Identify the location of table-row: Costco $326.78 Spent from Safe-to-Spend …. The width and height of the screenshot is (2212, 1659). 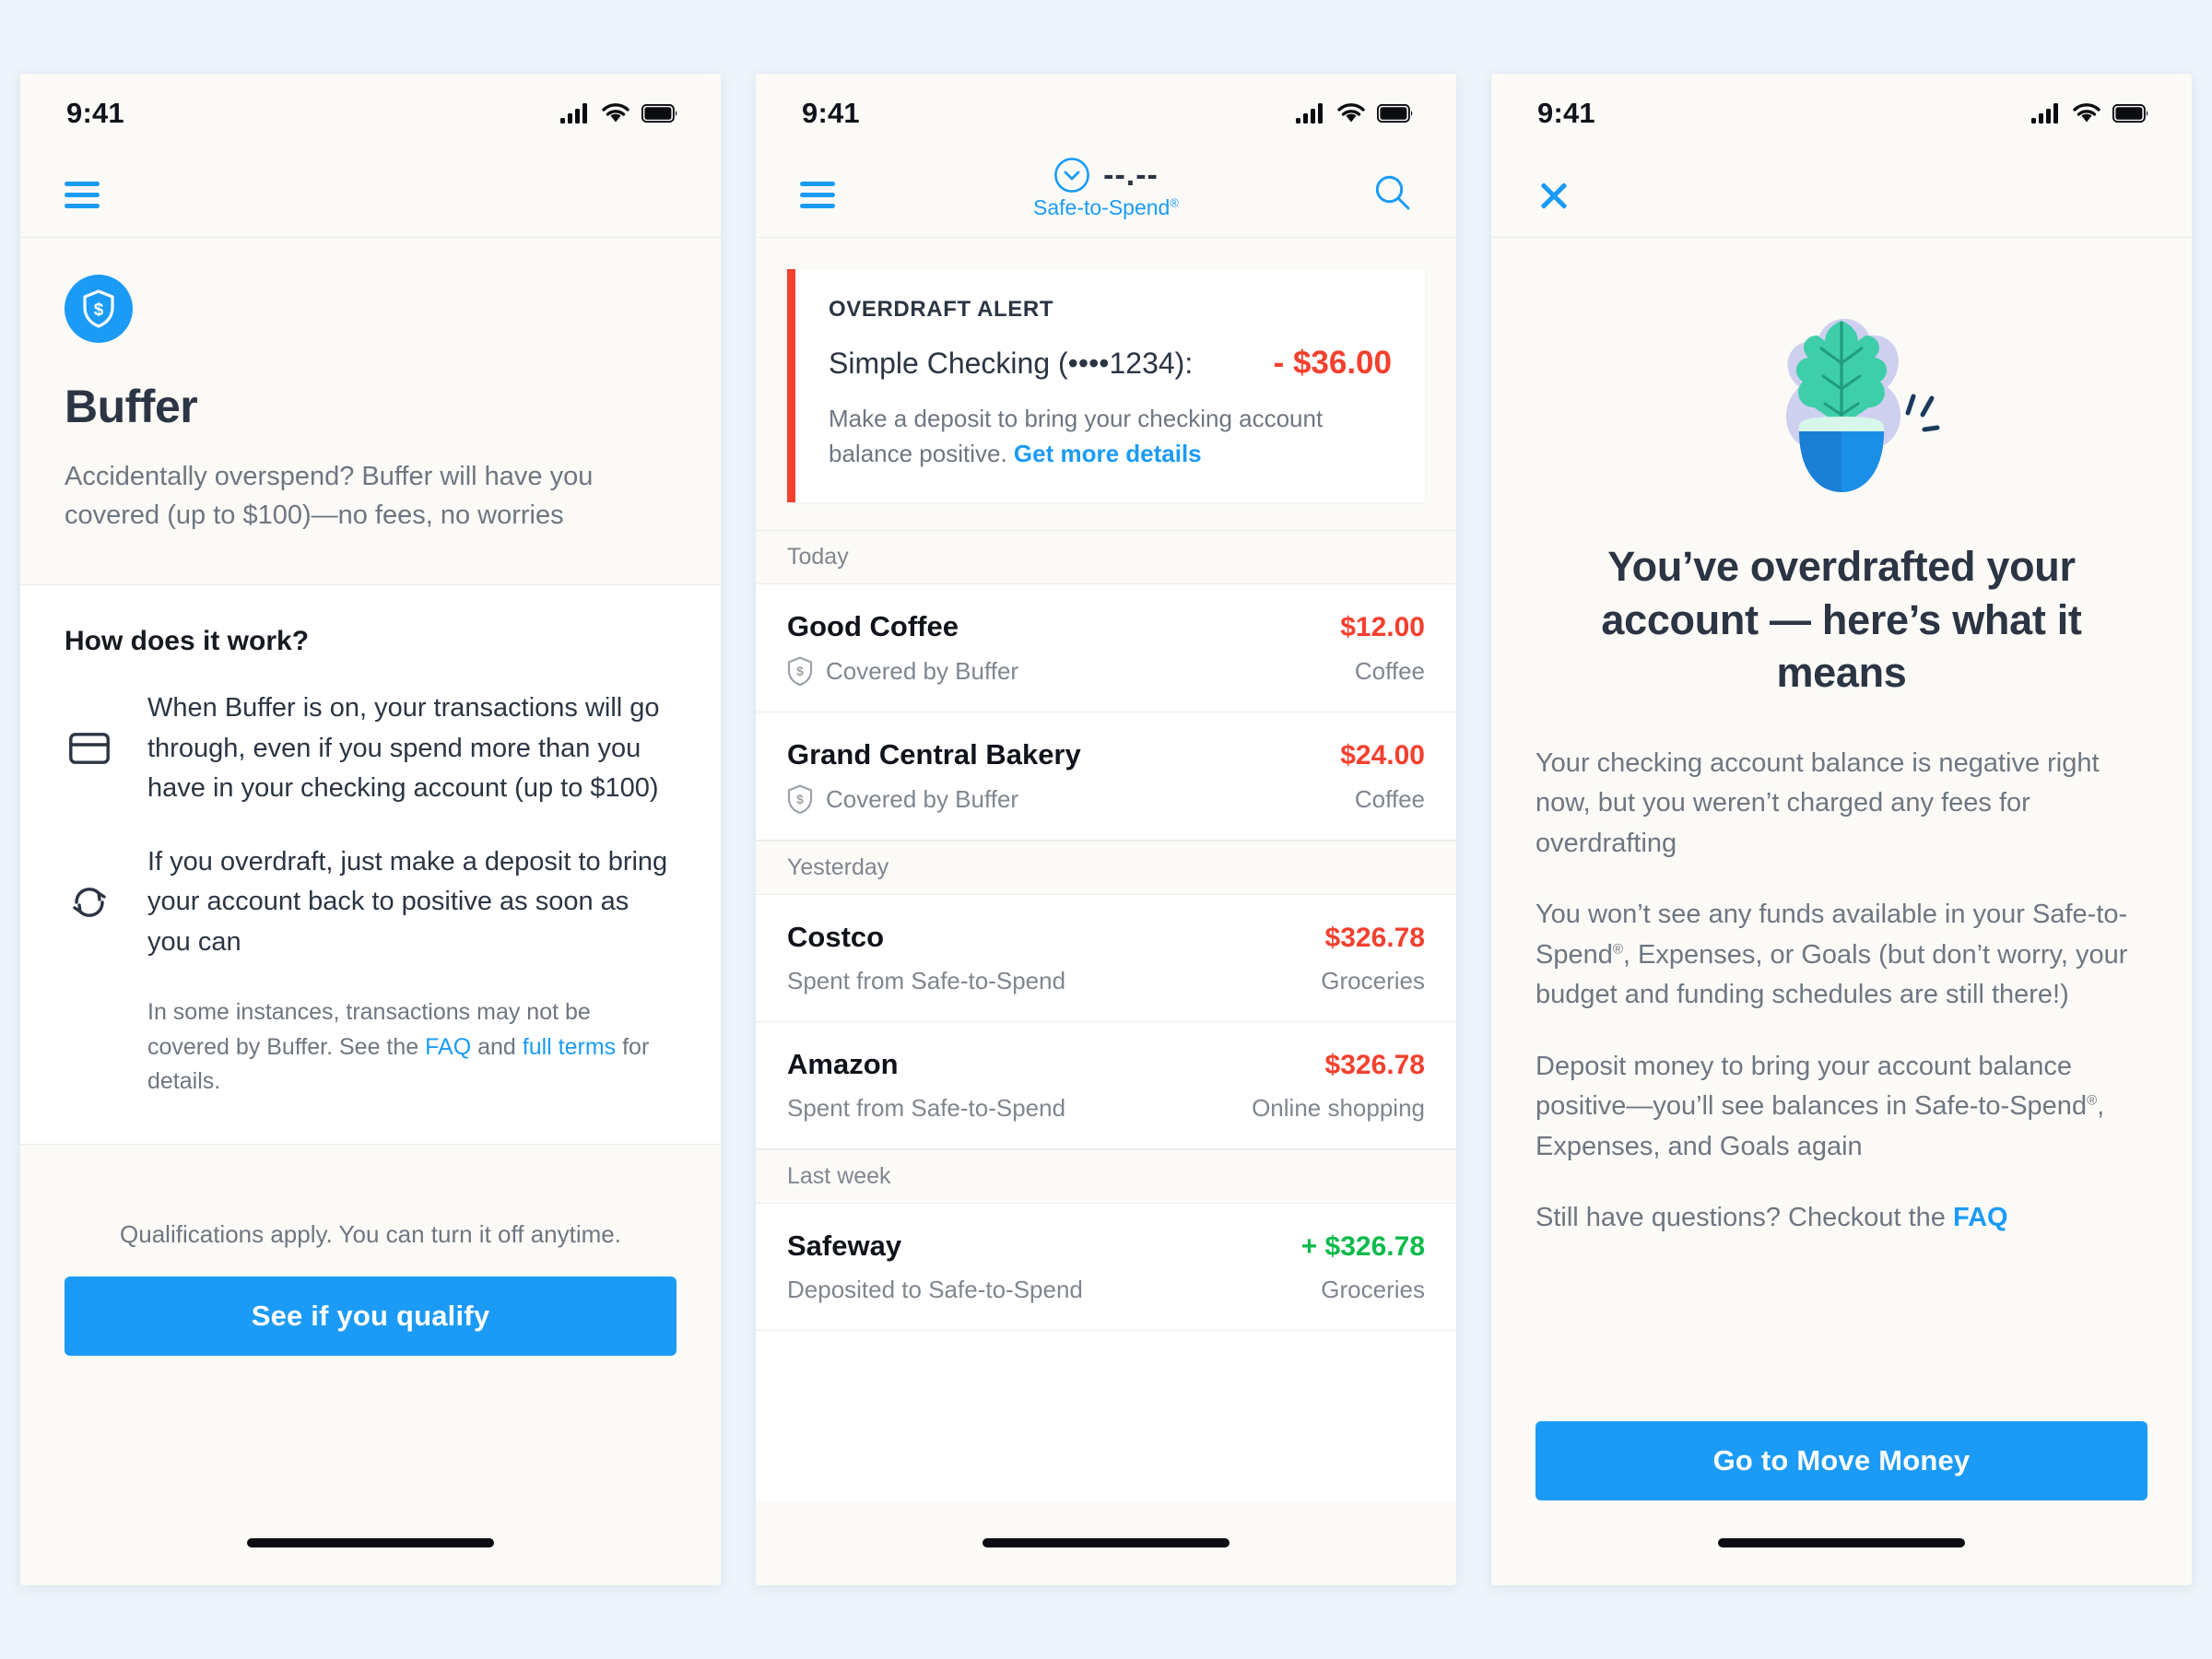
(1106, 959).